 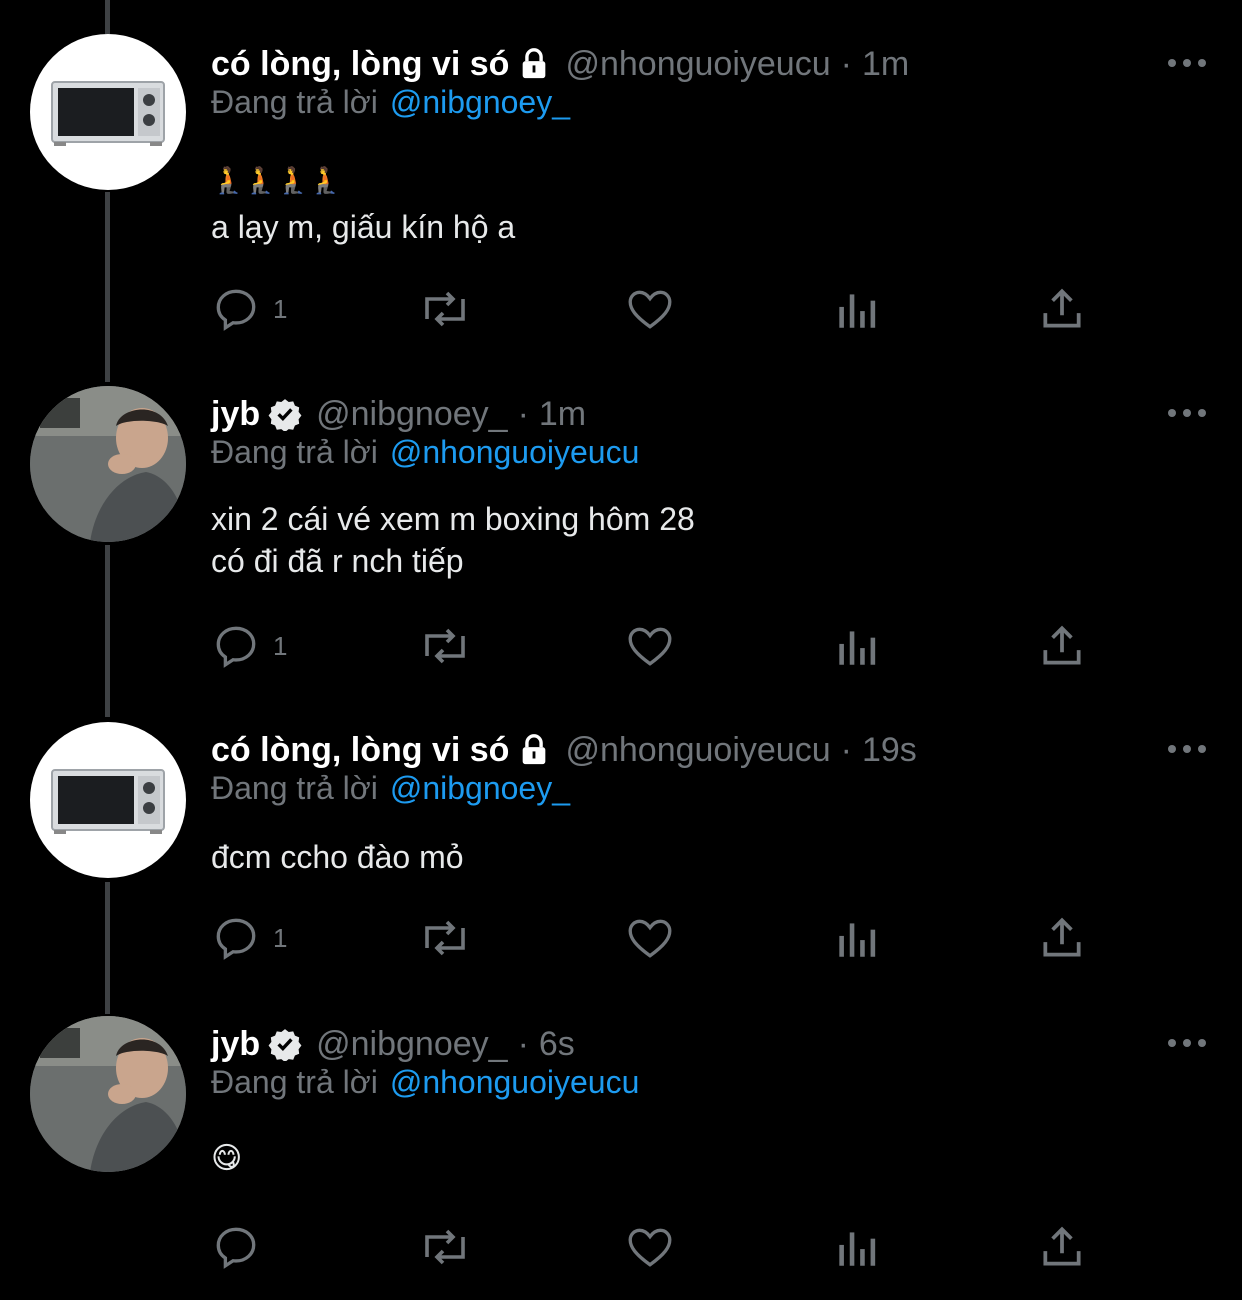 I want to click on tweet-text-line: a lạy m, giấu kín hộ a, so click(x=363, y=227).